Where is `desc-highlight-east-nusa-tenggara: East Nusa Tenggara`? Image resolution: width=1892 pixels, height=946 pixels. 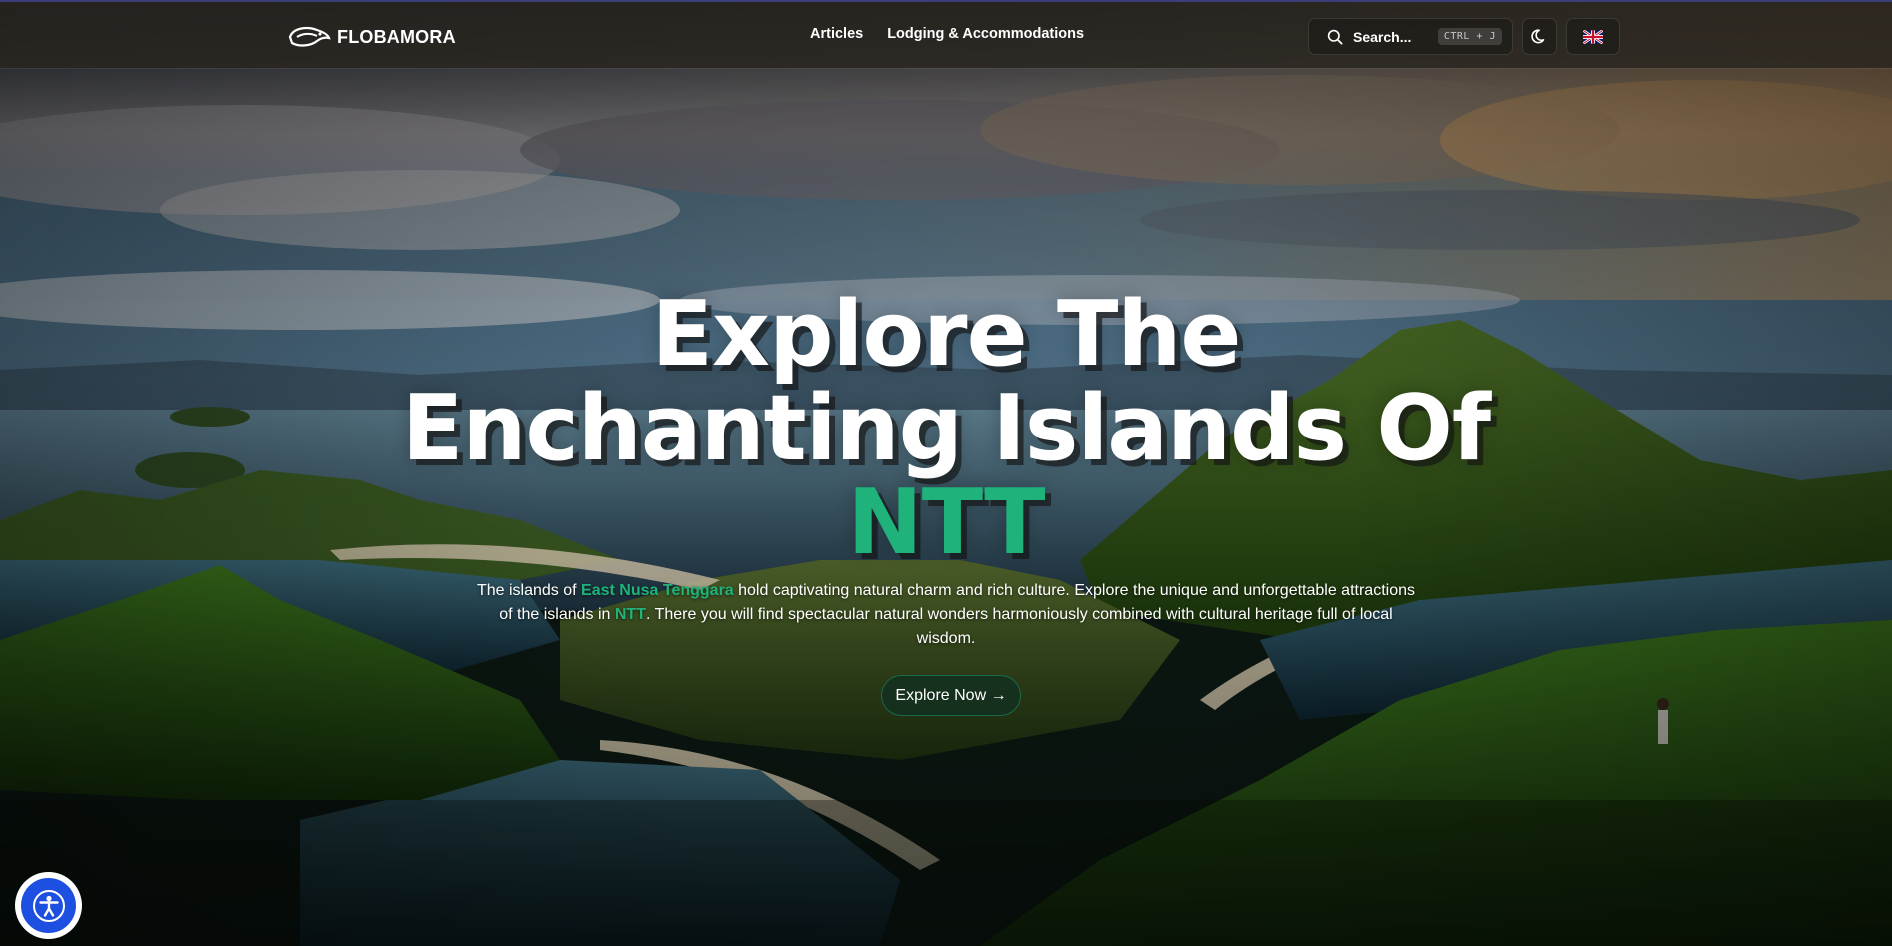
desc-highlight-east-nusa-tenggara: East Nusa Tenggara is located at coordinates (657, 590).